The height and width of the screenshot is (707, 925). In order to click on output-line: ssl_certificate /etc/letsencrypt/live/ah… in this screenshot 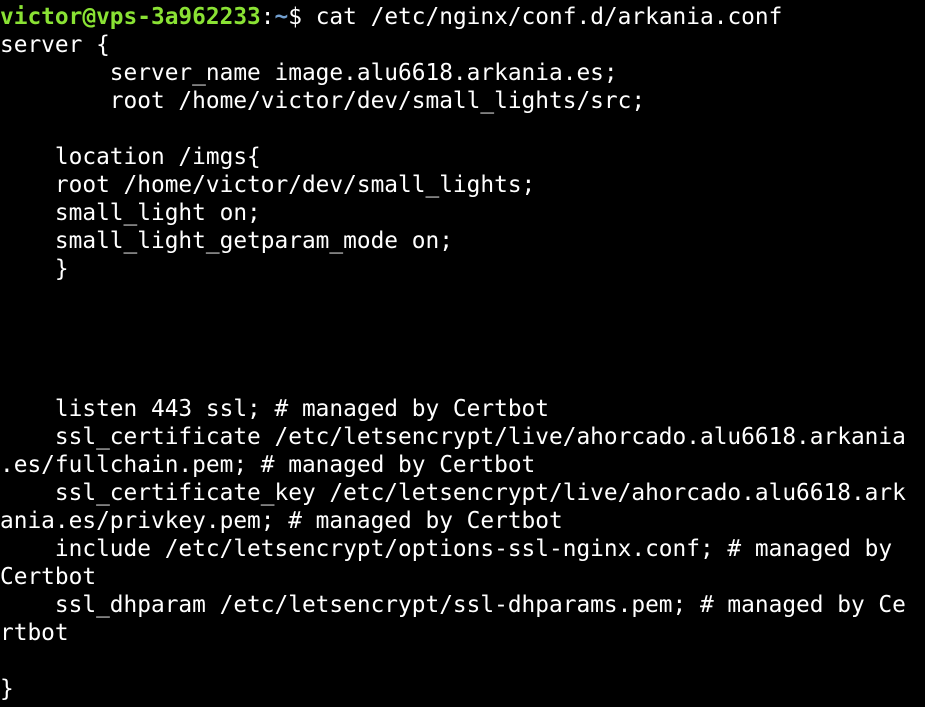, I will do `click(453, 437)`.